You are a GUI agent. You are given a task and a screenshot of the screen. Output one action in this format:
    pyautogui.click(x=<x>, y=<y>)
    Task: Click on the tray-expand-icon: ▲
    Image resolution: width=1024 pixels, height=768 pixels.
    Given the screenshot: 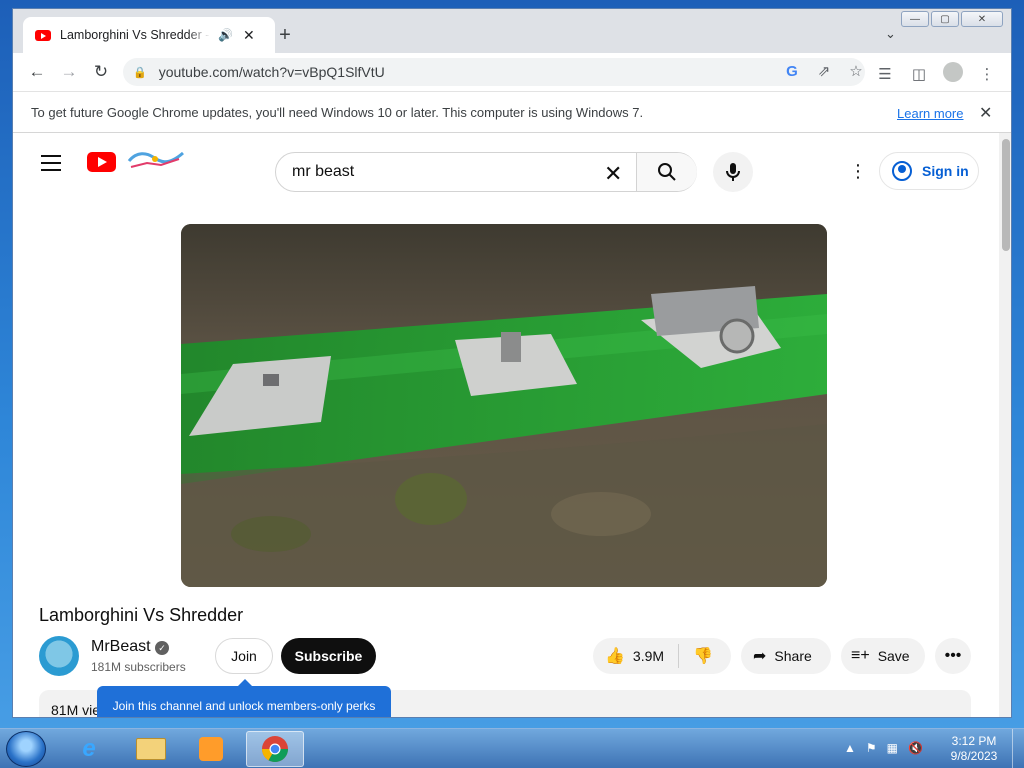 What is the action you would take?
    pyautogui.click(x=850, y=748)
    